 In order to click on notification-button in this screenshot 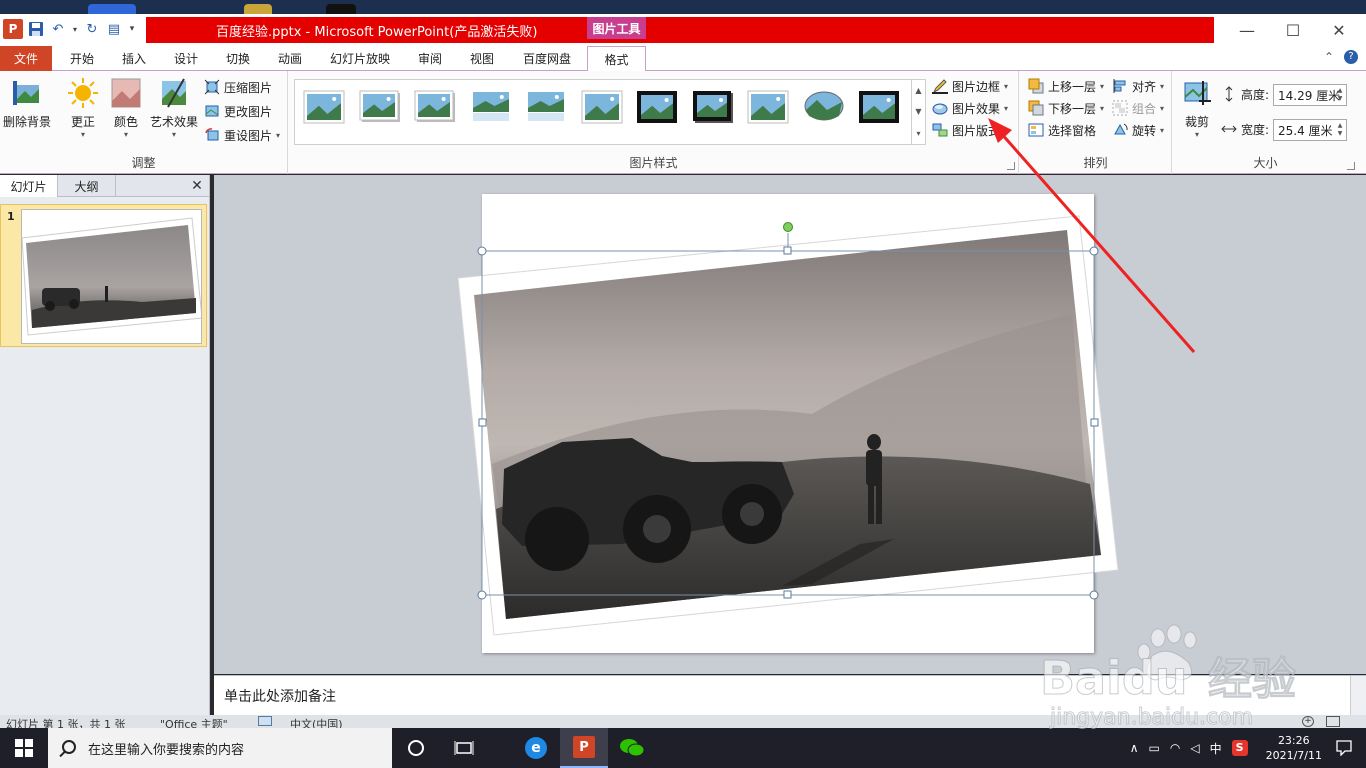, I will do `click(1344, 748)`.